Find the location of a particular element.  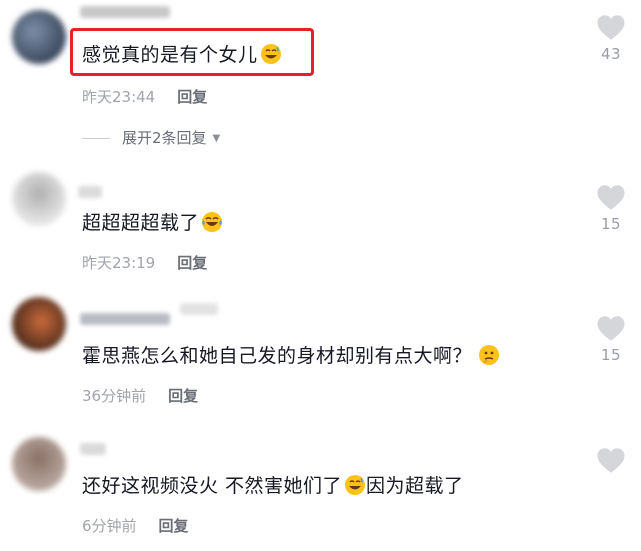

comment-text: 超超超超载了 is located at coordinates (152, 221).